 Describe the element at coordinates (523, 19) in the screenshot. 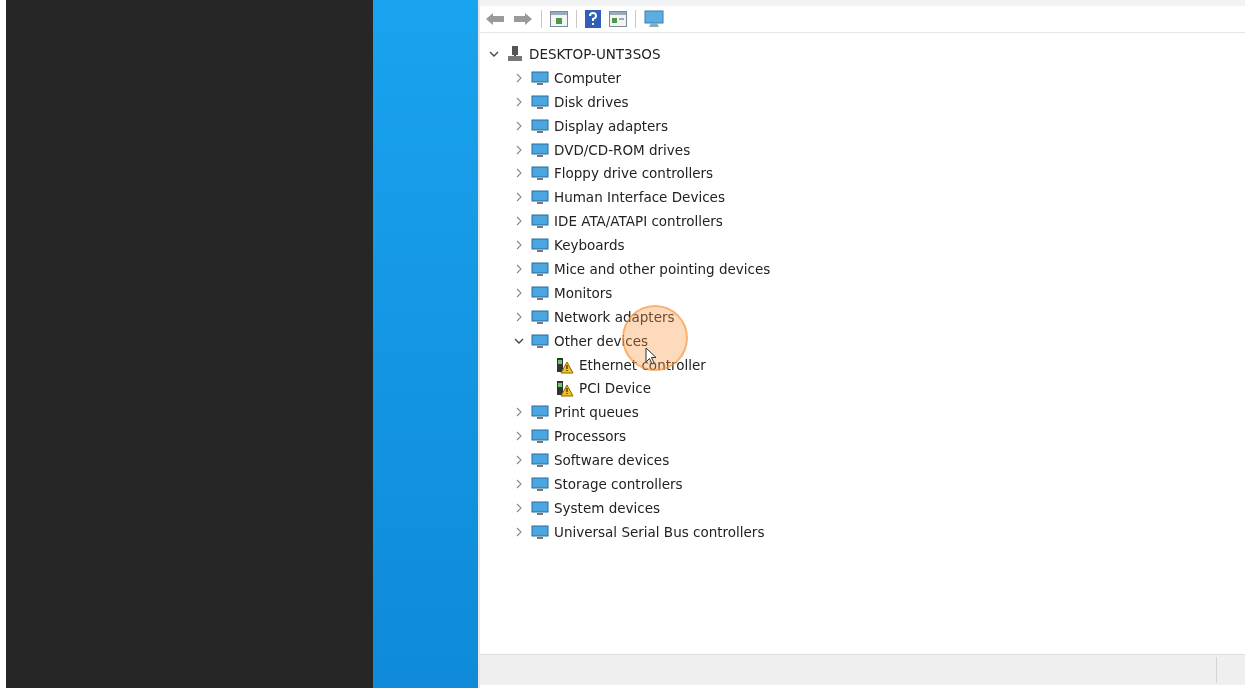

I see `forward-arrow-icon` at that location.